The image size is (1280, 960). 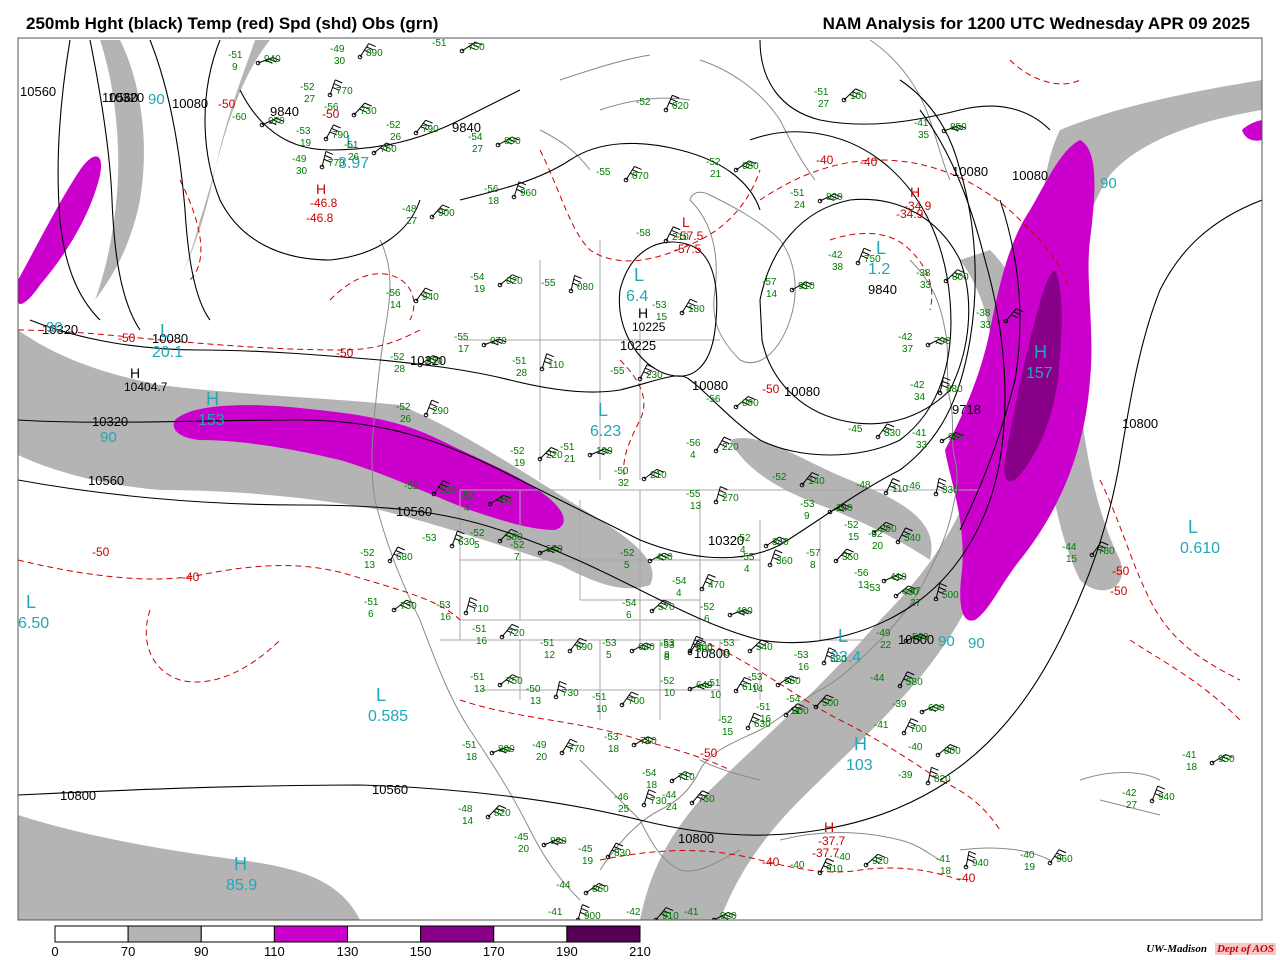 I want to click on colorbar-tick-label: 70, so click(x=128, y=951).